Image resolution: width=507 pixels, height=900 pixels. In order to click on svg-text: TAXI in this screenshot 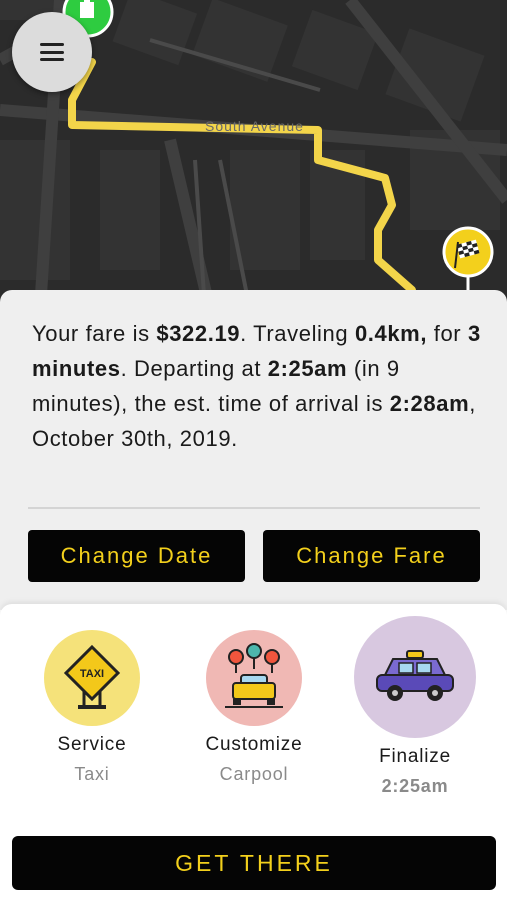, I will do `click(92, 674)`.